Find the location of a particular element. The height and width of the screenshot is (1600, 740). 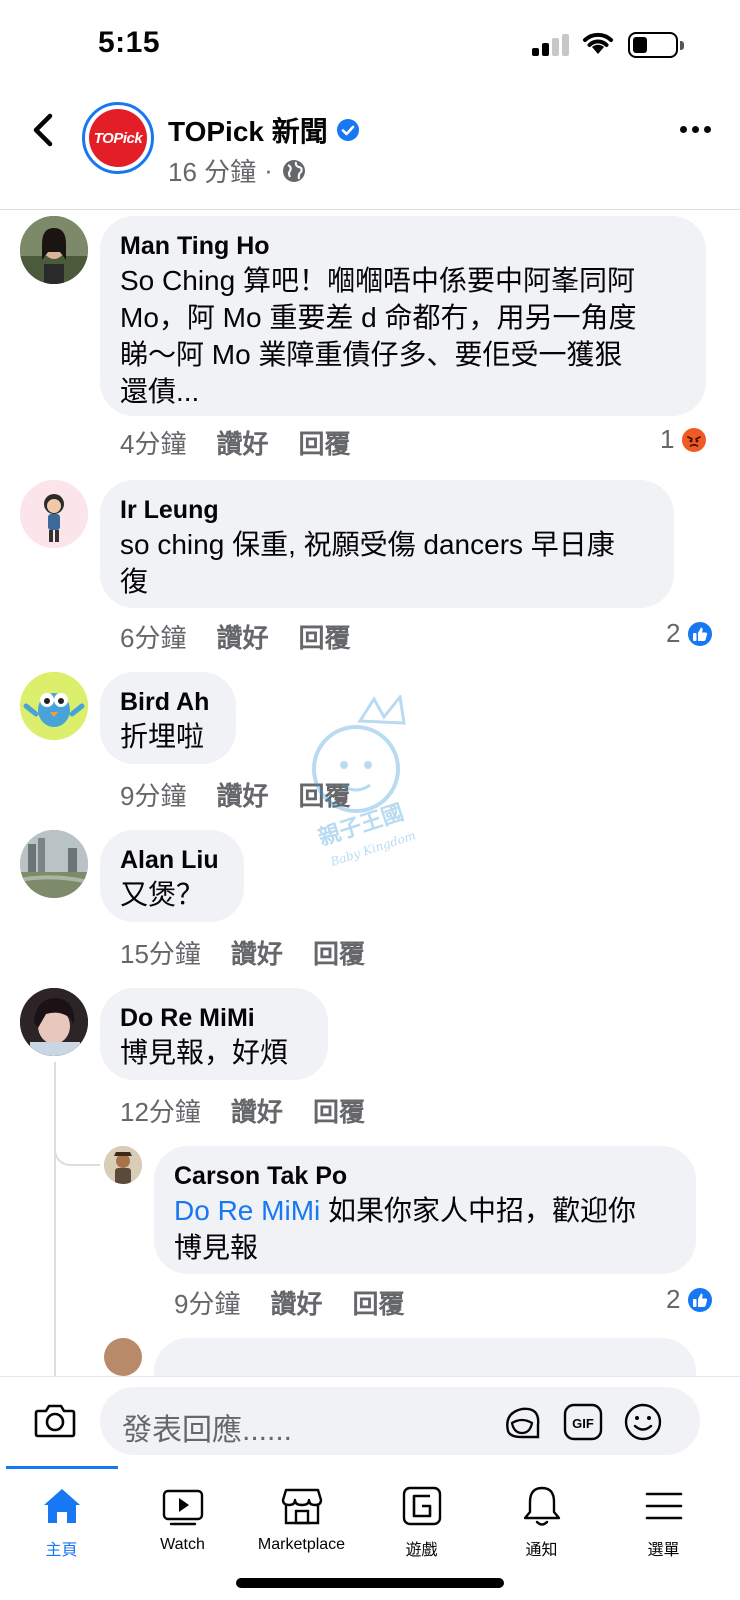

tab-notifications: 通知 is located at coordinates (541, 1522).